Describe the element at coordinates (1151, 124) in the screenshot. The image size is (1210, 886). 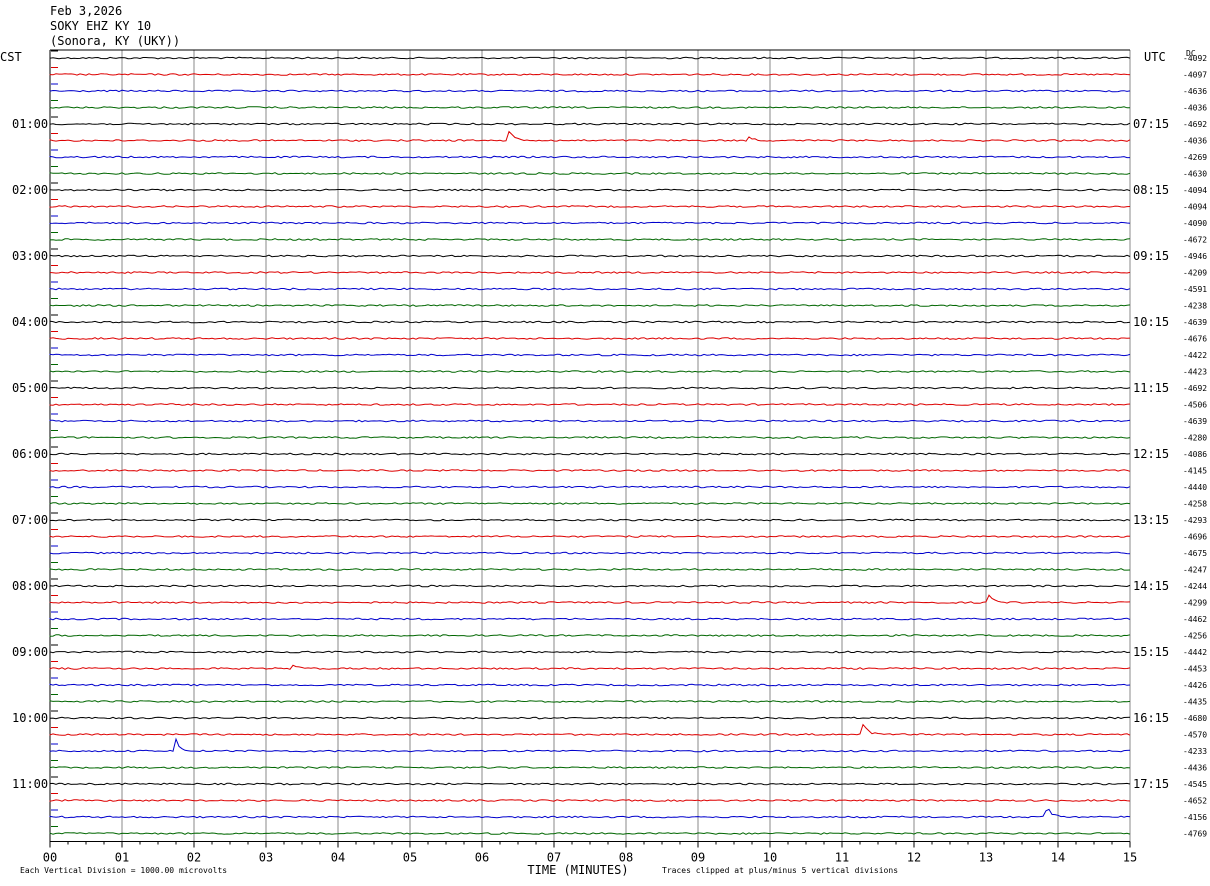
I see `right-hour-label: 07:15` at that location.